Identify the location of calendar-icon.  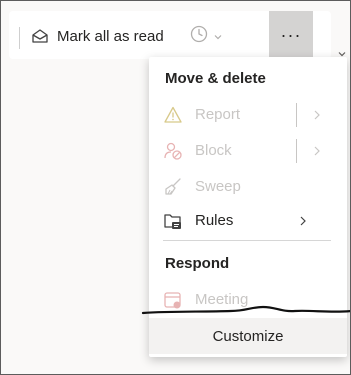
(173, 300).